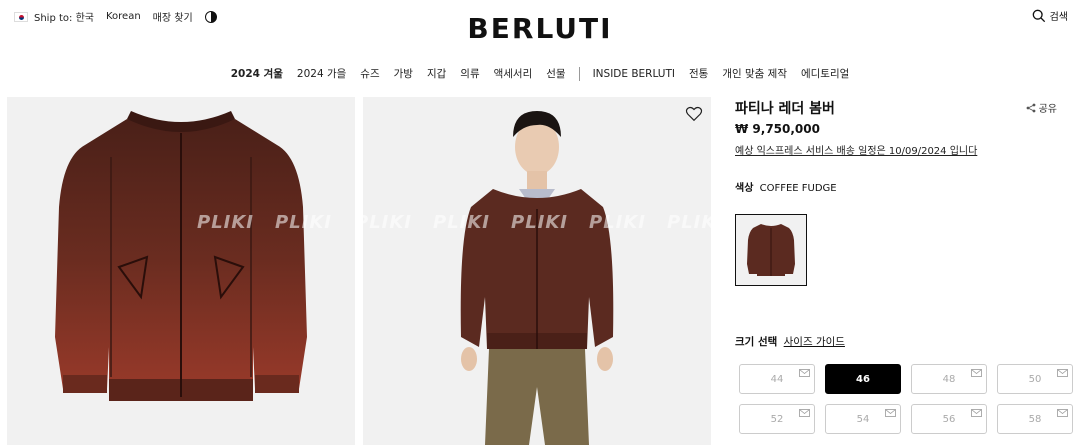 This screenshot has width=1080, height=448. What do you see at coordinates (756, 342) in the screenshot?
I see `size-label: 크기 선택` at bounding box center [756, 342].